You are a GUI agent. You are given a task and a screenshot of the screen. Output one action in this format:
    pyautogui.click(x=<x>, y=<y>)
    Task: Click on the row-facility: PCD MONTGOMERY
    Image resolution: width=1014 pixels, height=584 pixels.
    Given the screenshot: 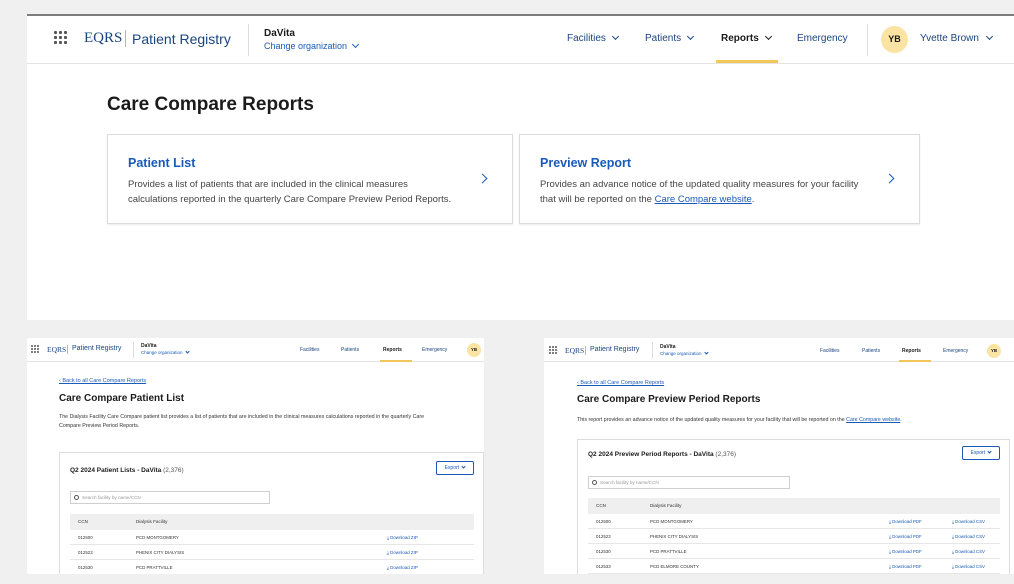 What is the action you would take?
    pyautogui.click(x=671, y=521)
    